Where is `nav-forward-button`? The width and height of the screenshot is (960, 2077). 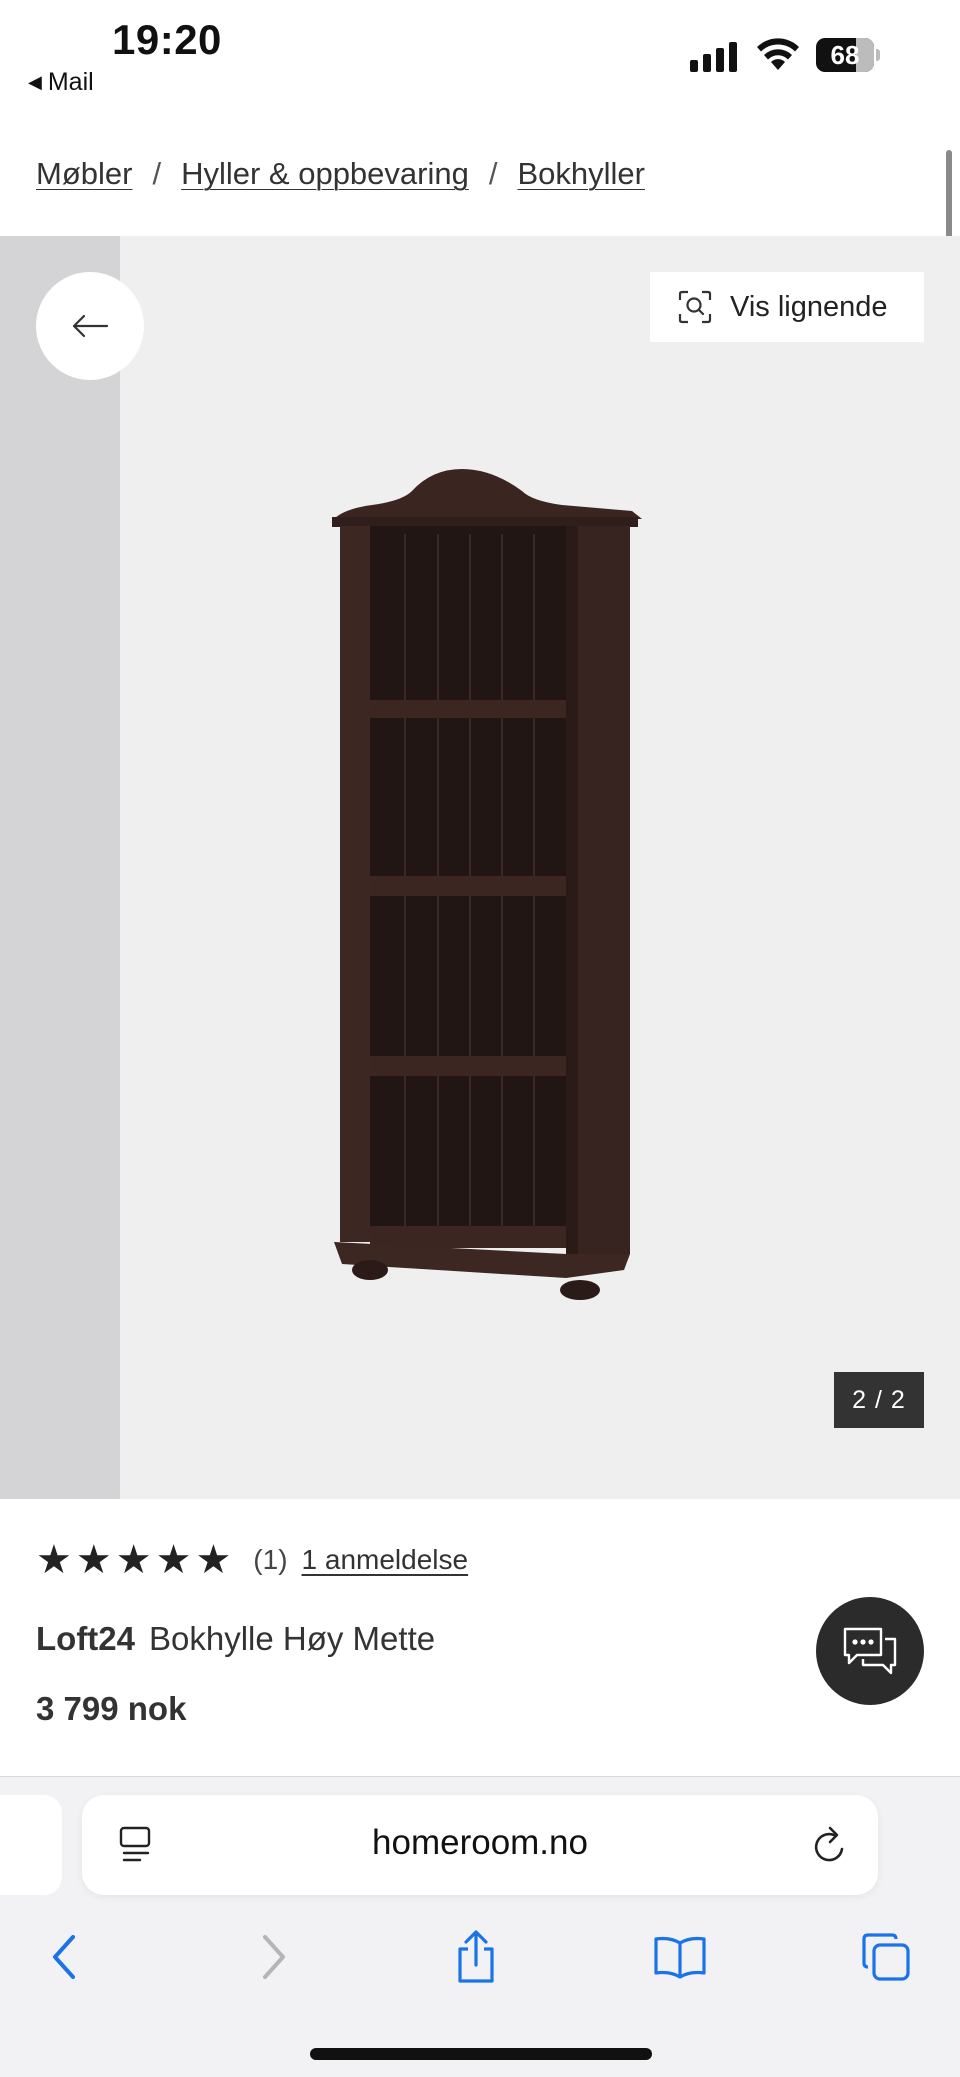
nav-forward-button is located at coordinates (274, 1957).